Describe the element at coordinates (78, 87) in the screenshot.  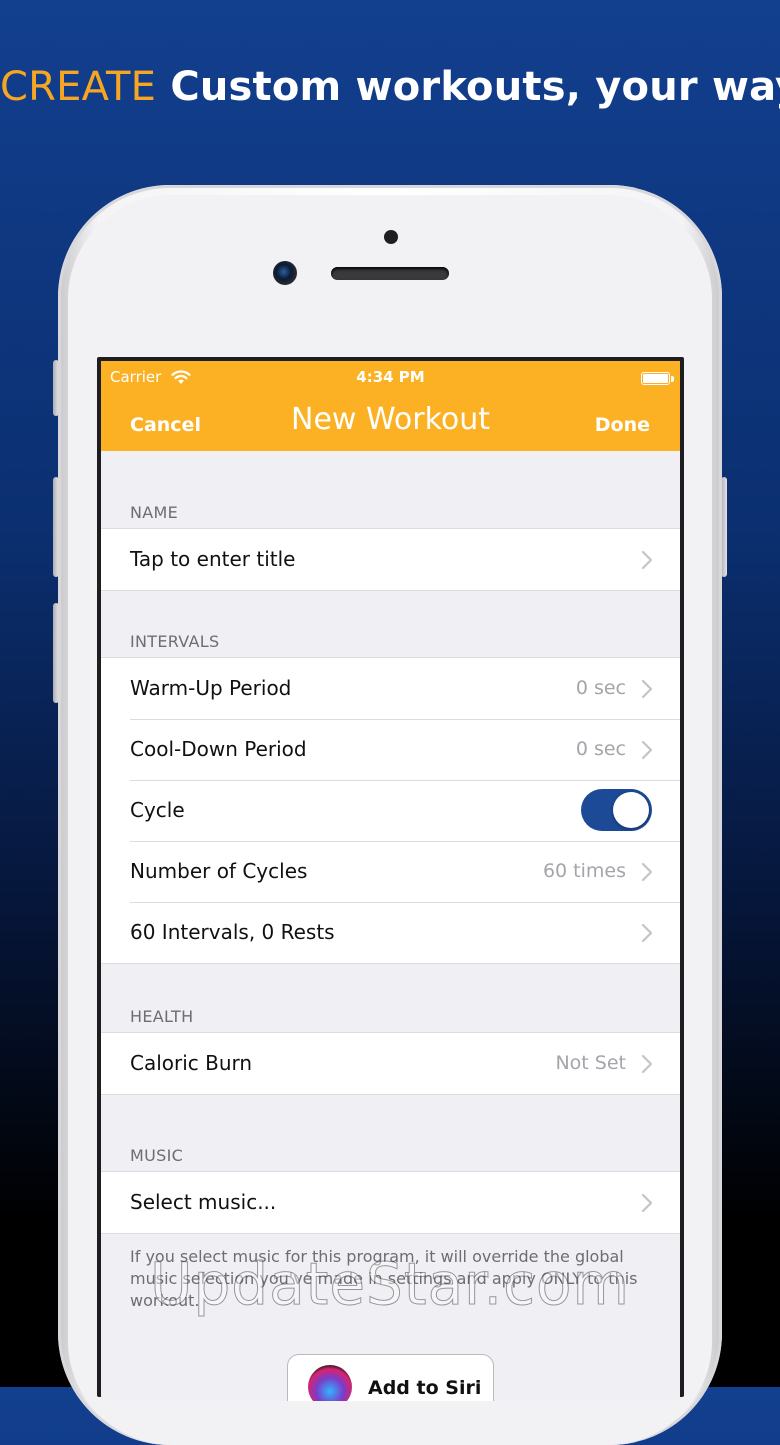
I see `headline-accent: CREATE` at that location.